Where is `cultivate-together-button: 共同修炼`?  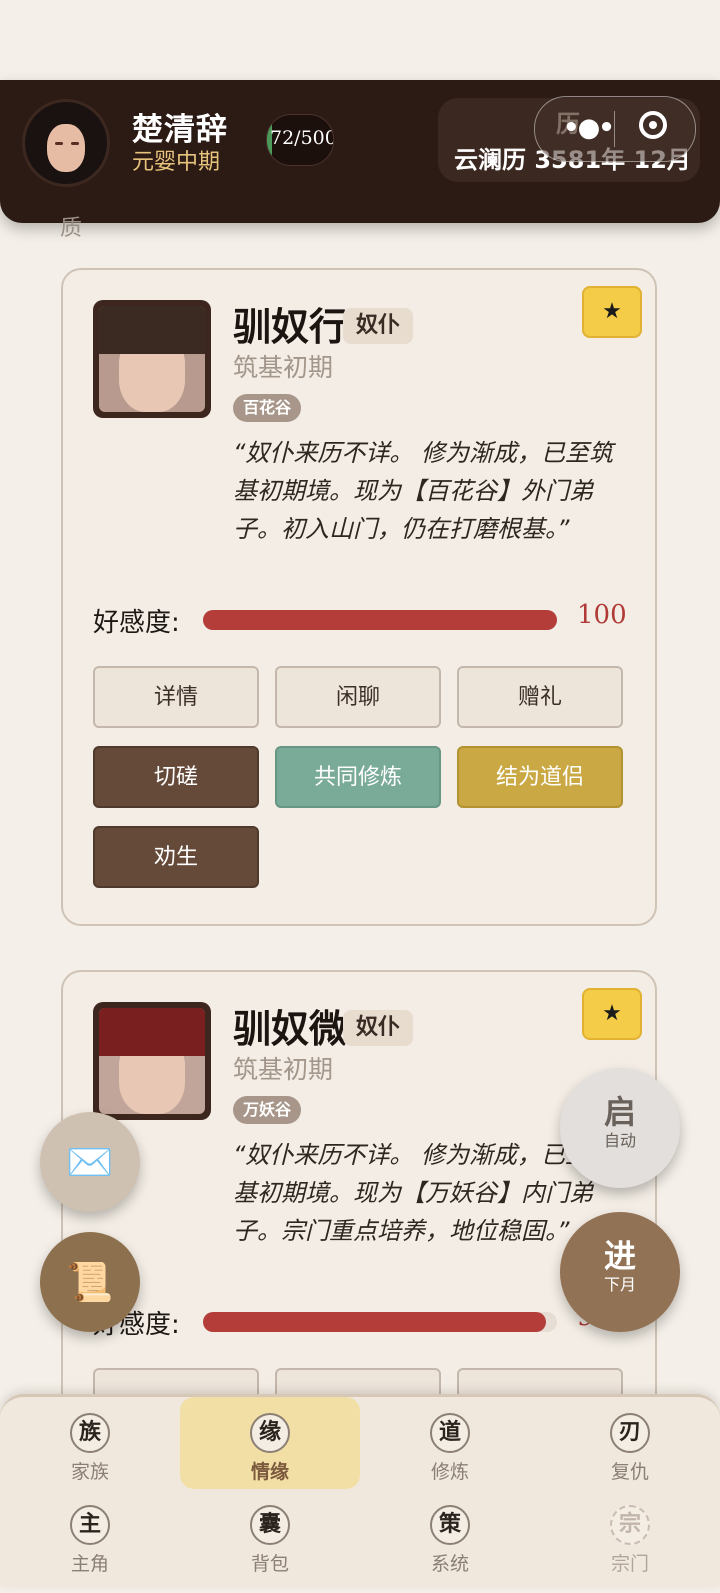 cultivate-together-button: 共同修炼 is located at coordinates (358, 777).